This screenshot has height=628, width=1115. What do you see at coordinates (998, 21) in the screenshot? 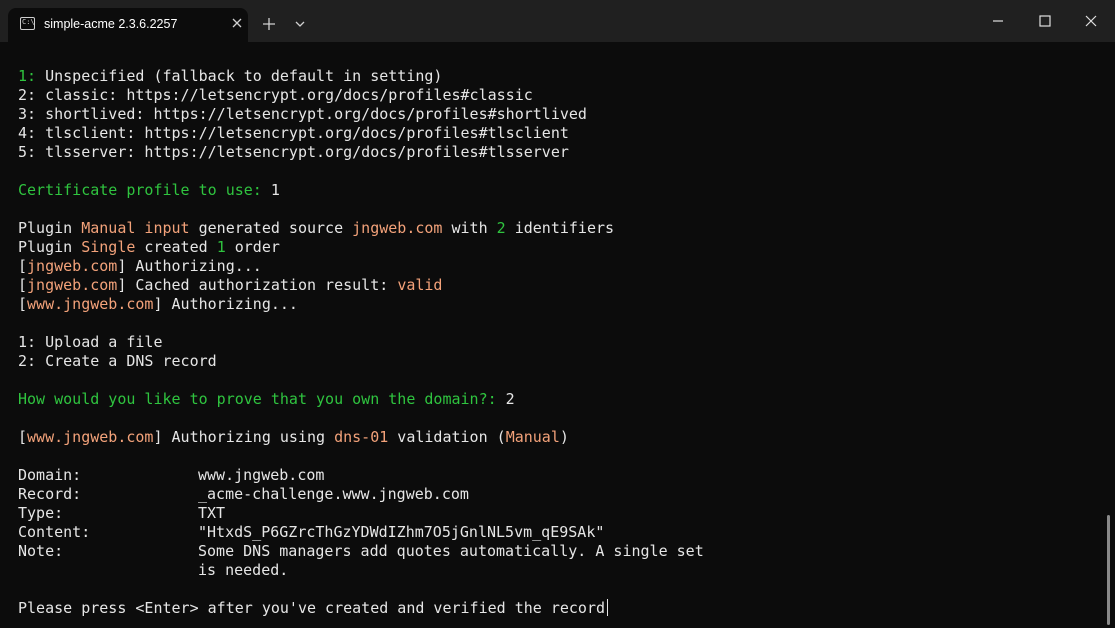
I see `minimize-icon` at bounding box center [998, 21].